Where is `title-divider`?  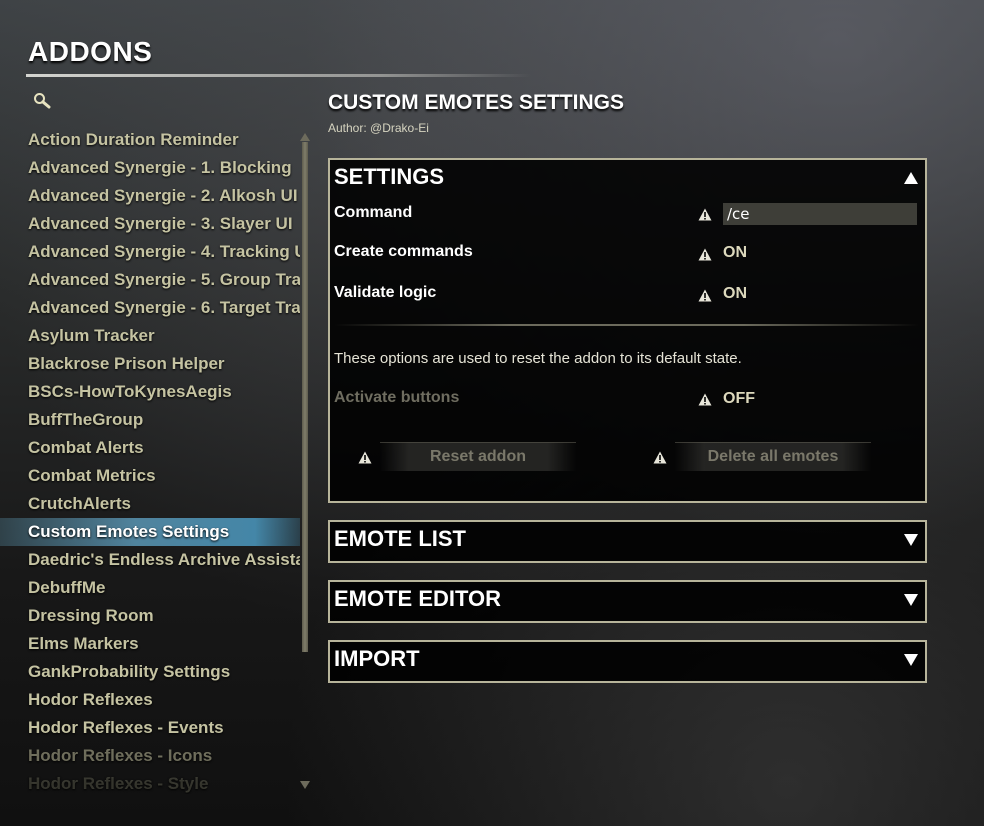
title-divider is located at coordinates (278, 75).